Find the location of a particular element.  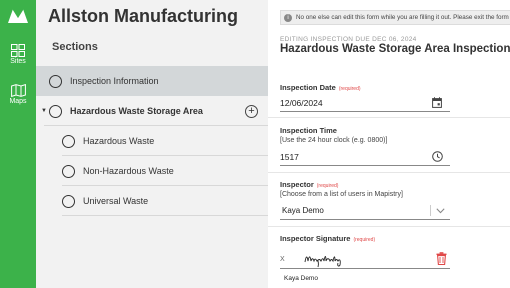

chevron-down-icon is located at coordinates (440, 211).